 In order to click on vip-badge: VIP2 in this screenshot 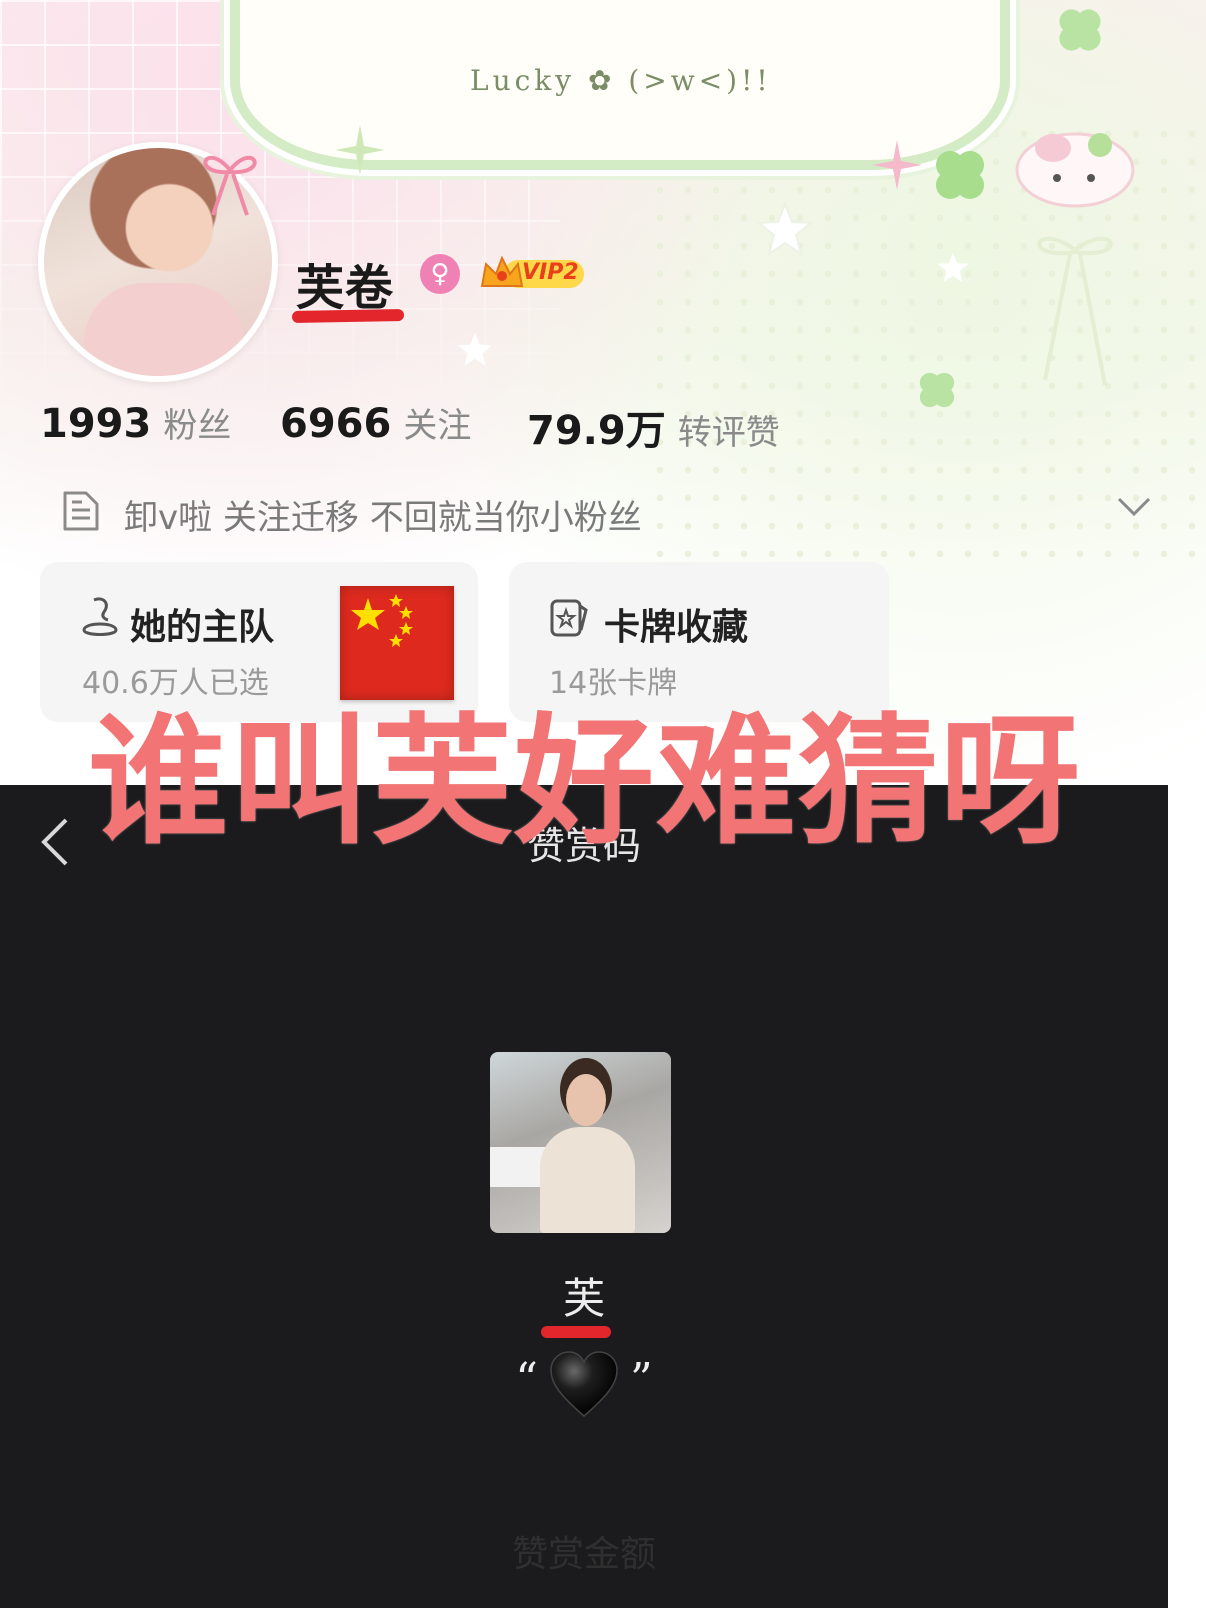, I will do `click(532, 274)`.